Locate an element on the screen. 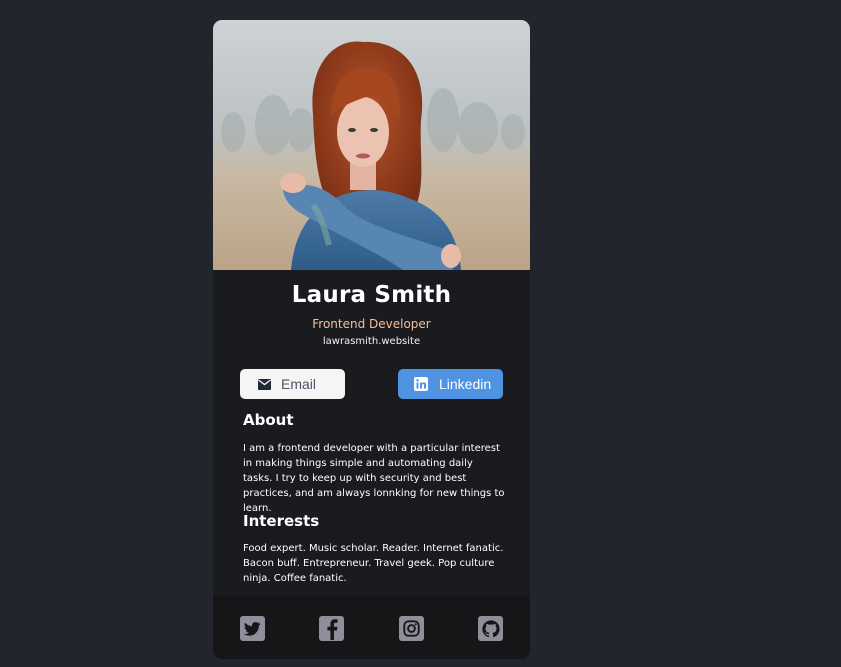 The width and height of the screenshot is (841, 667). profile-website-link: lawrasmith.website is located at coordinates (371, 341).